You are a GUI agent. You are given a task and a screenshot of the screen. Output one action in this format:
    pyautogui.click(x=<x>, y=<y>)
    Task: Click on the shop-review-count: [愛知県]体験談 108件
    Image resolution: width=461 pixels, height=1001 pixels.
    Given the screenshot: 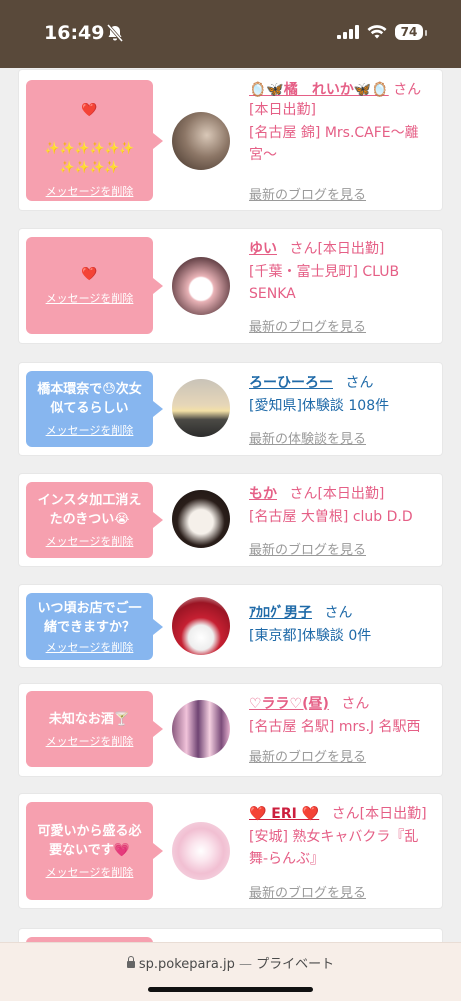 What is the action you would take?
    pyautogui.click(x=319, y=406)
    